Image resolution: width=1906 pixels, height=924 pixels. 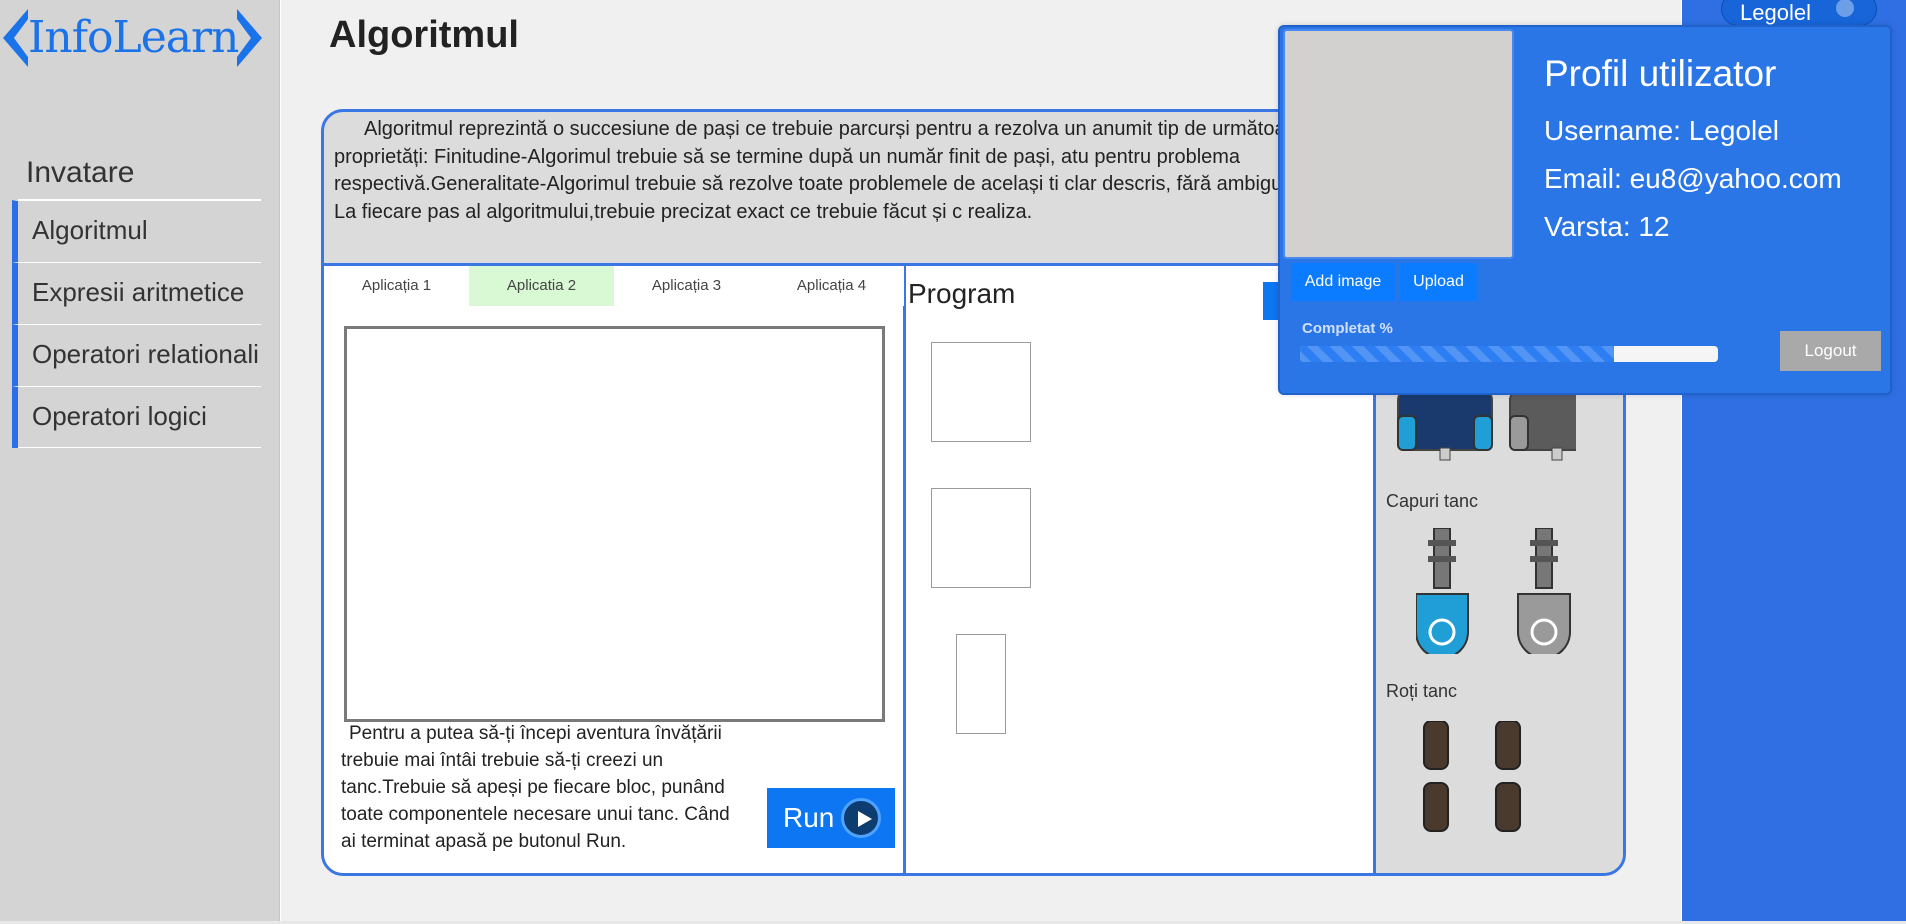 What do you see at coordinates (1607, 226) in the screenshot?
I see `profile-age: Varsta: 12` at bounding box center [1607, 226].